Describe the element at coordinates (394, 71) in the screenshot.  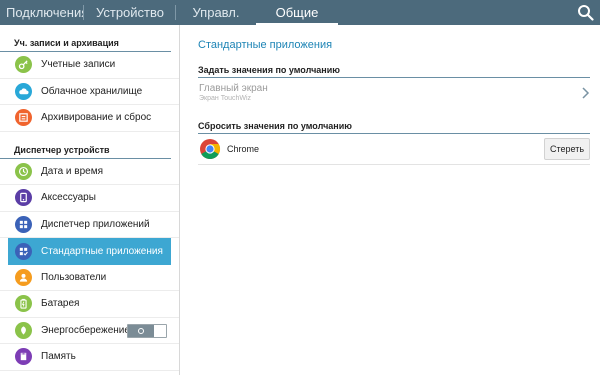
I see `section-header-set-defaults: Задать значения по умолчанию` at that location.